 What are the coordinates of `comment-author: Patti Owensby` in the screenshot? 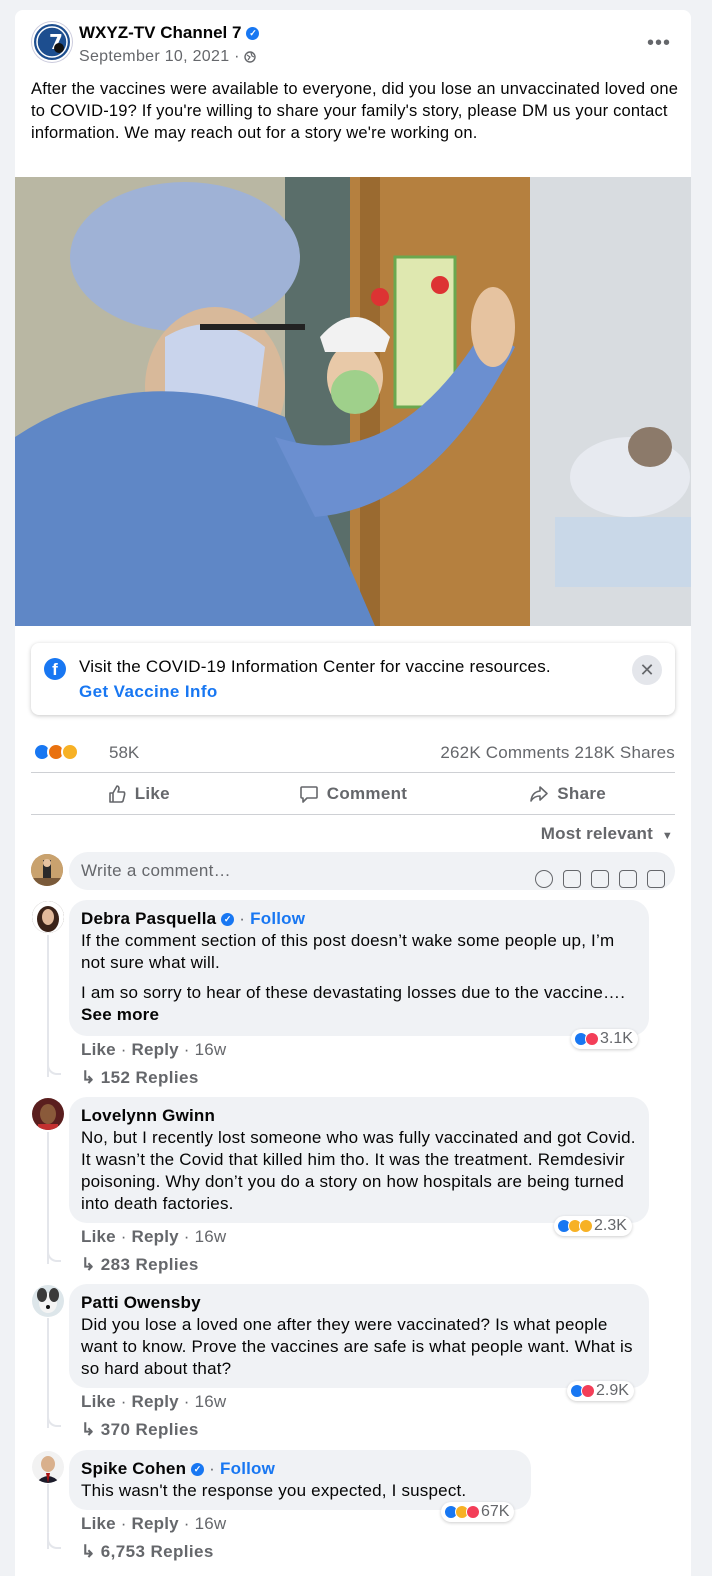 It's located at (141, 1303).